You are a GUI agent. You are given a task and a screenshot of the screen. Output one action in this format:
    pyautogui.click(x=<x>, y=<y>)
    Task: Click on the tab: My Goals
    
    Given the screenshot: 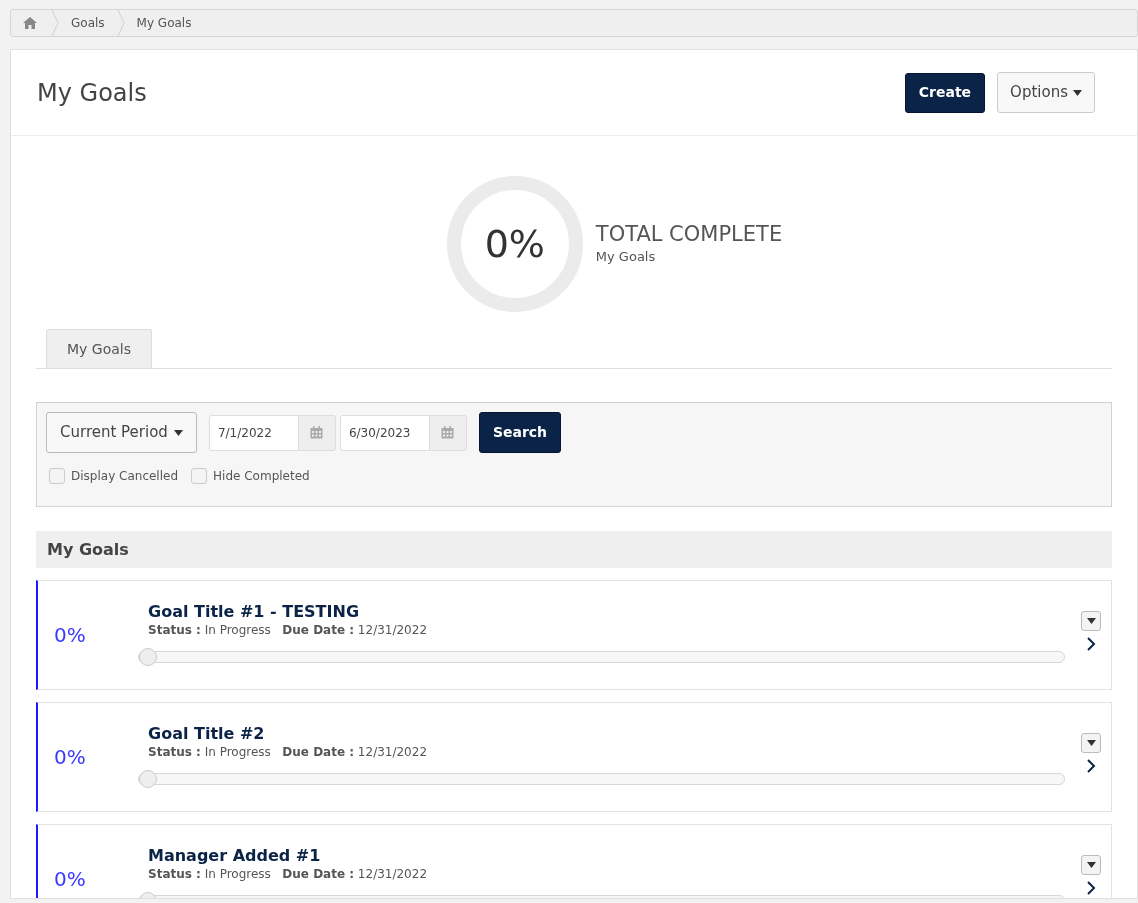 What is the action you would take?
    pyautogui.click(x=99, y=348)
    